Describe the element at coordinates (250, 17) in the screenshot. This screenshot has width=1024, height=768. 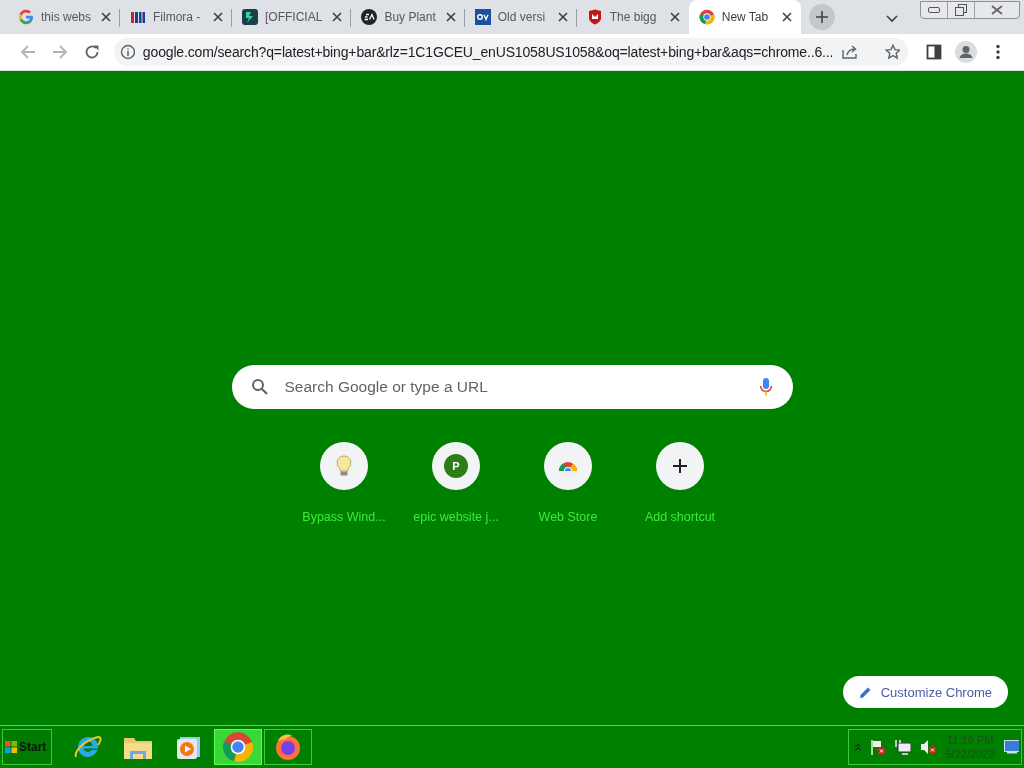
I see `lightning-icon` at that location.